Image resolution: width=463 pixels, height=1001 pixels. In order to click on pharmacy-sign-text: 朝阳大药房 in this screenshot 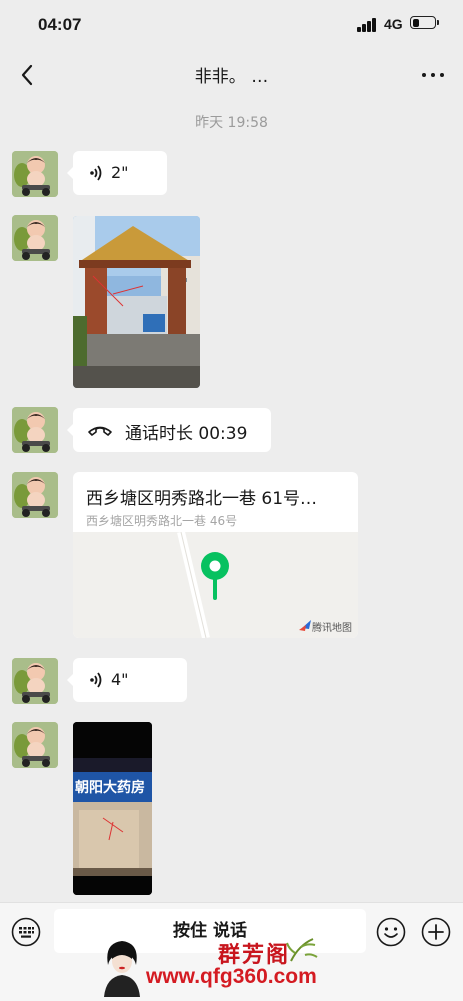, I will do `click(110, 788)`.